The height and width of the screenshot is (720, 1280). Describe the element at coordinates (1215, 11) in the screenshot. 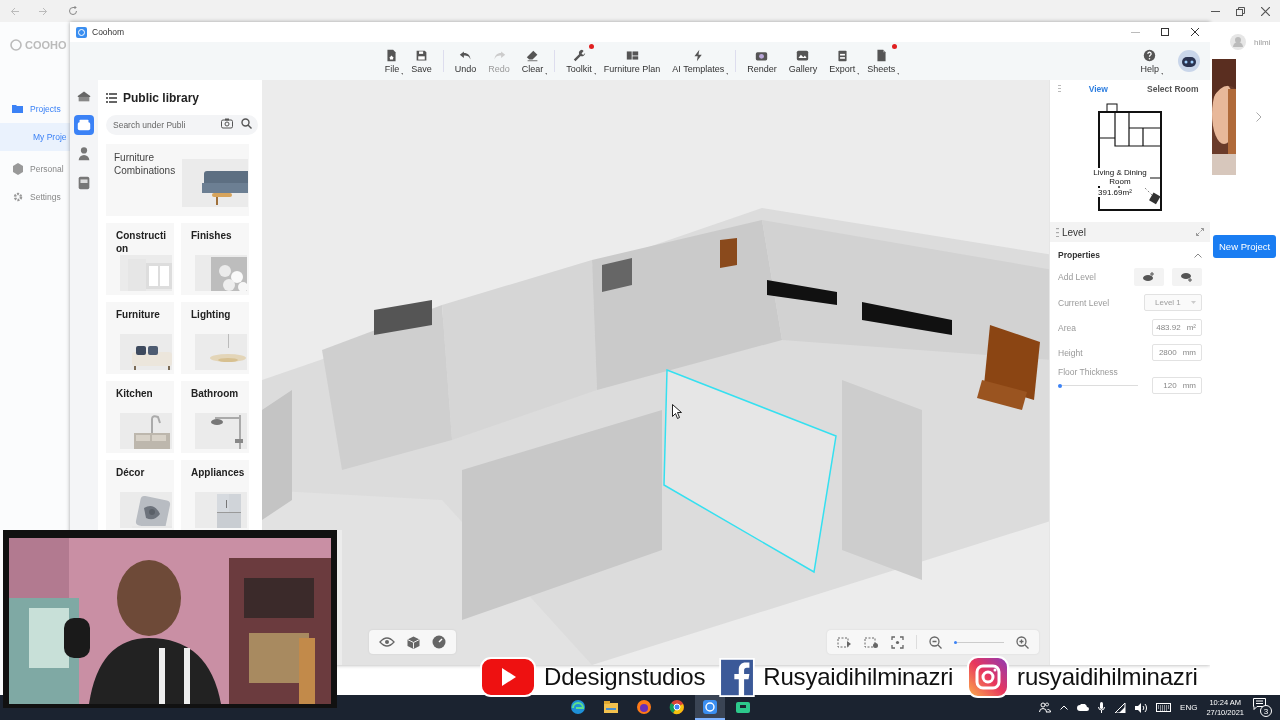

I see `minimize-icon` at that location.